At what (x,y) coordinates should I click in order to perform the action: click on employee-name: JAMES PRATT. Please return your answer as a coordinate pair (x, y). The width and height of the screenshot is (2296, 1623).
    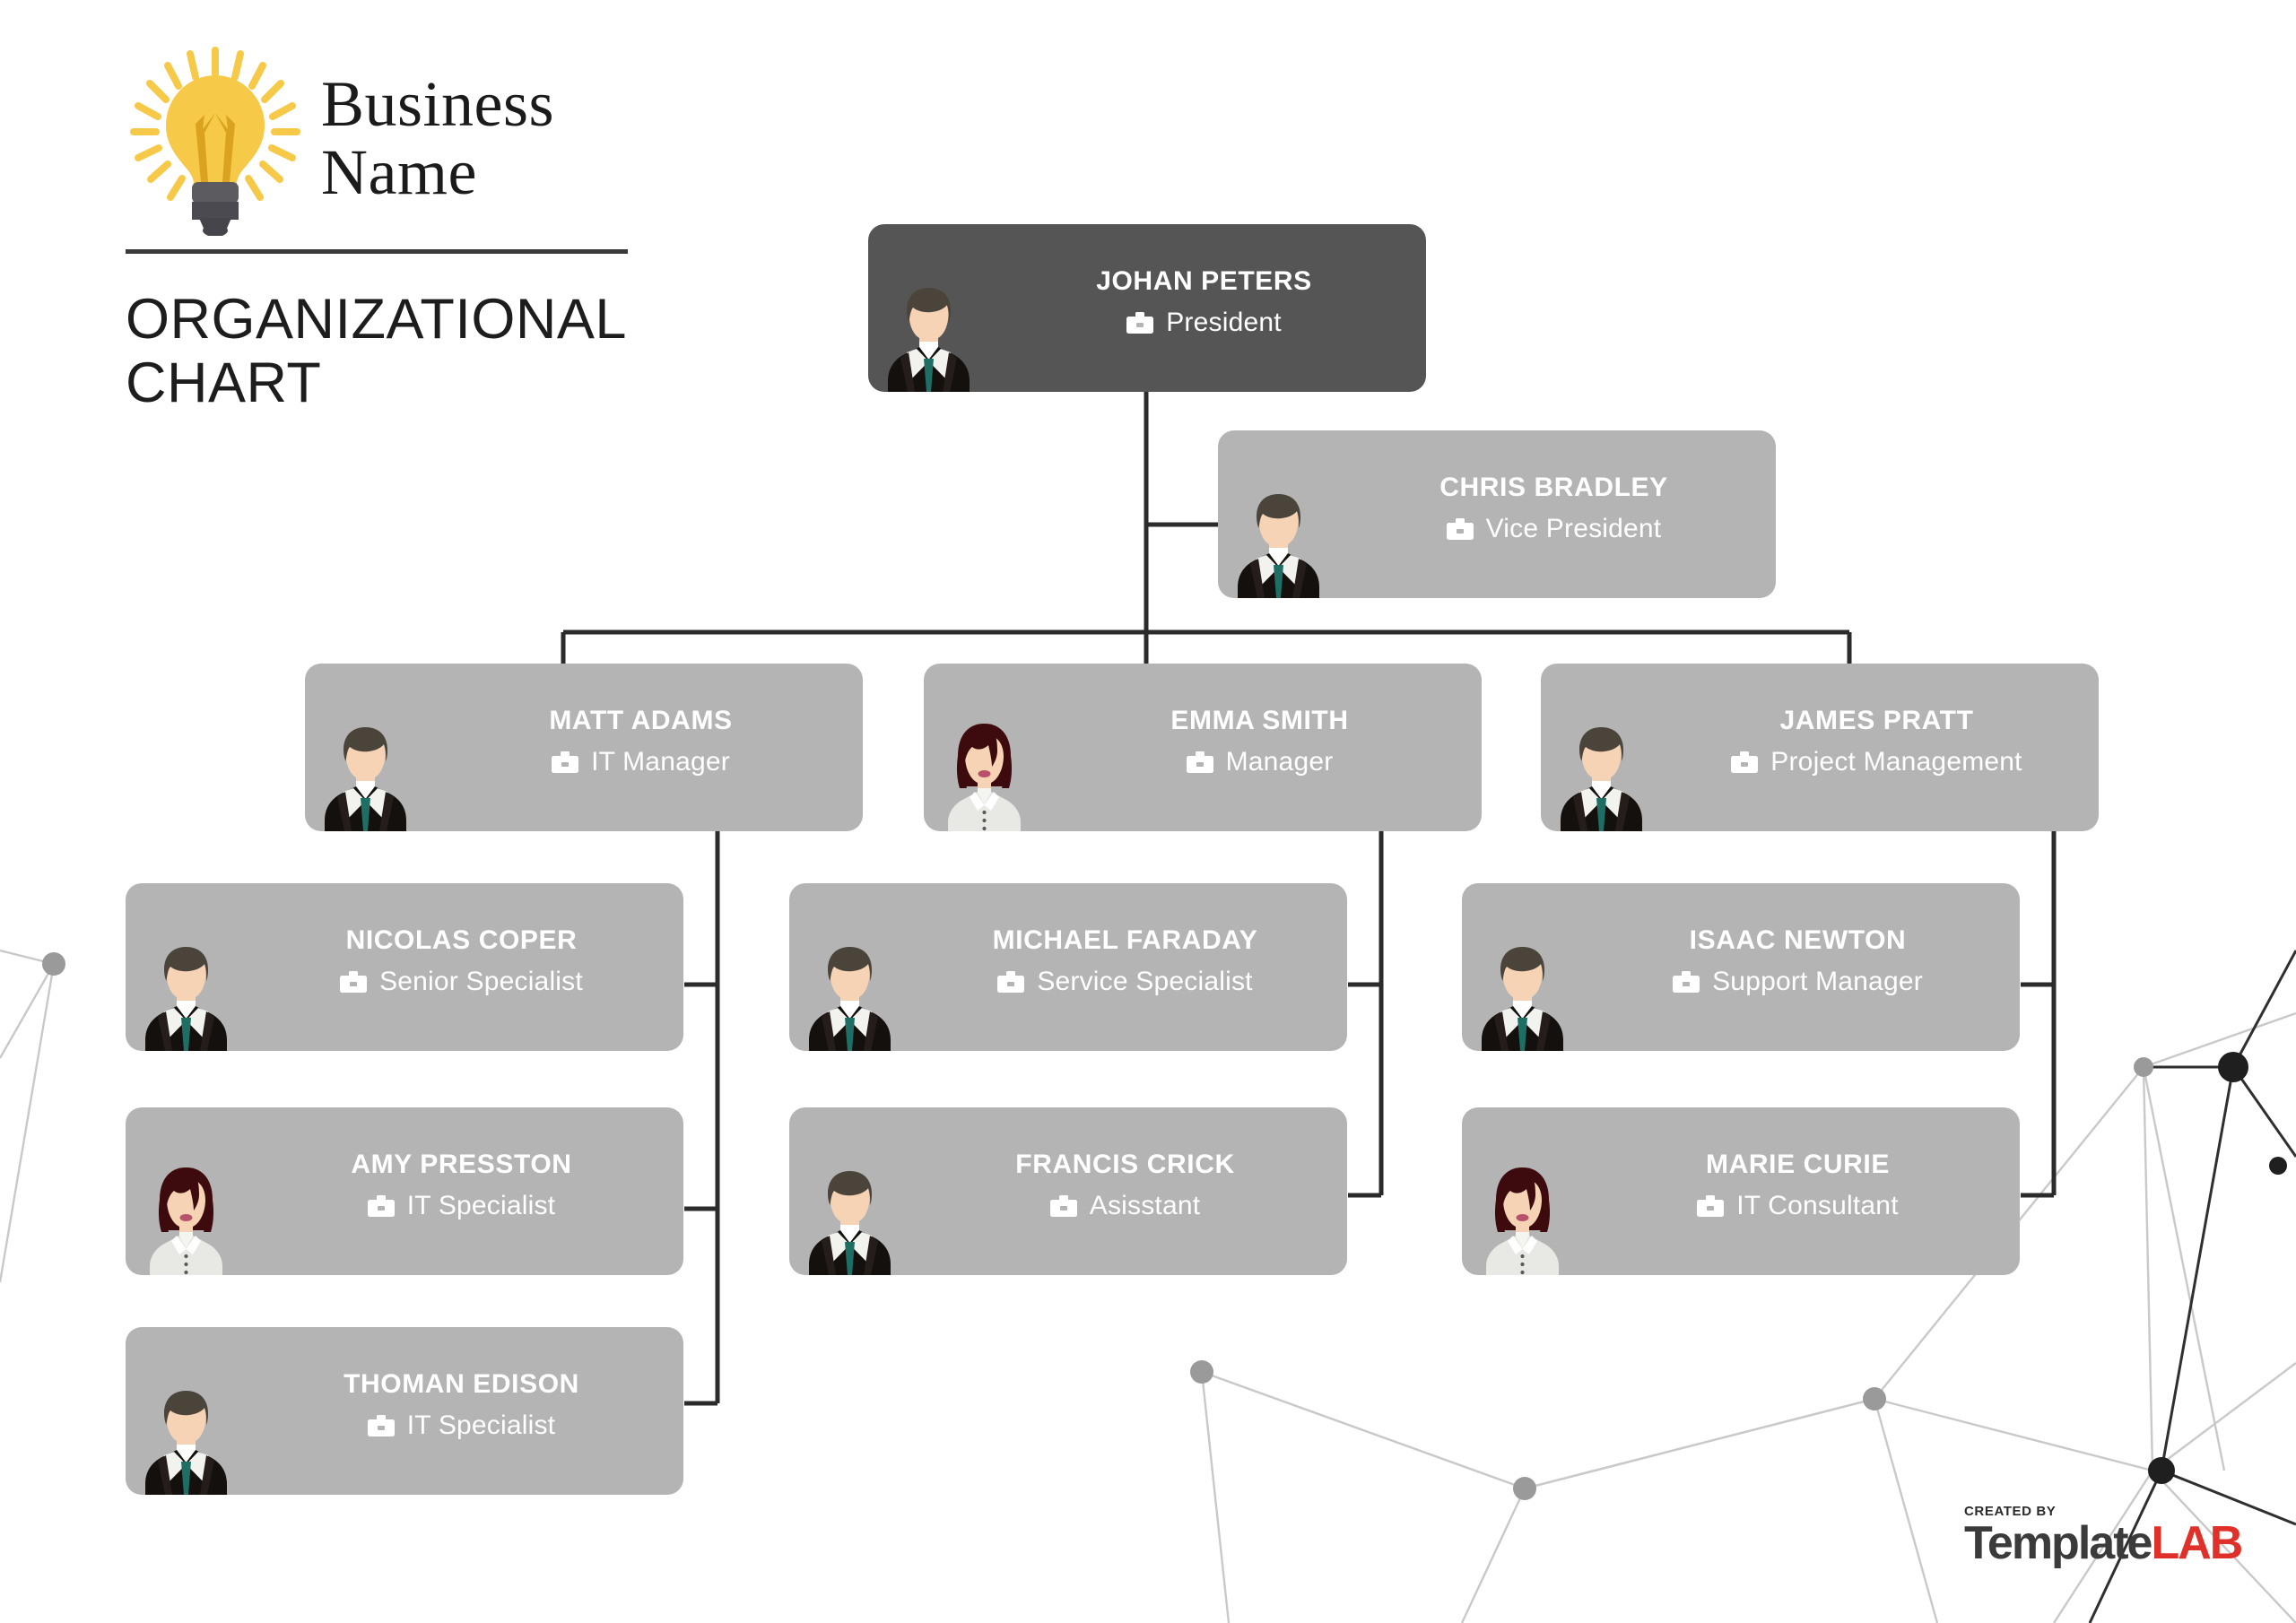
    Looking at the image, I should click on (1876, 720).